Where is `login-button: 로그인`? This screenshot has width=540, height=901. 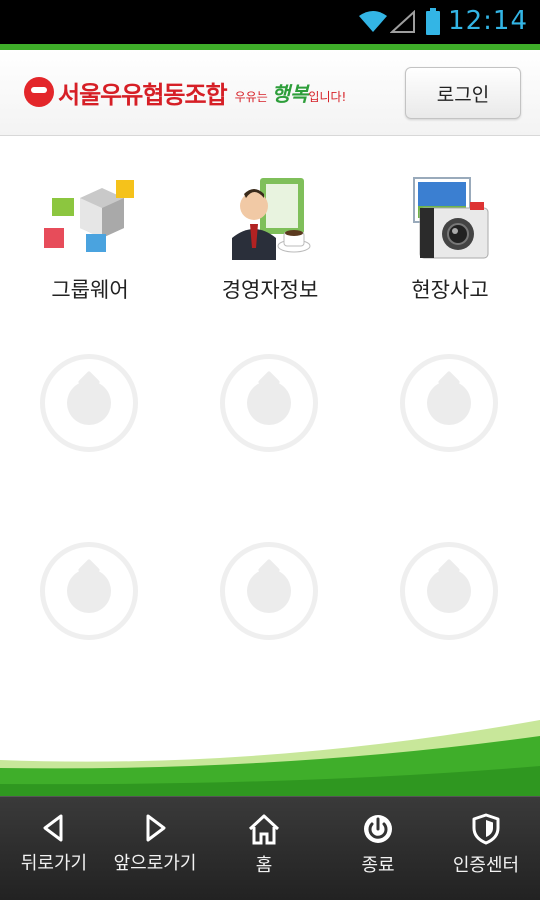
login-button: 로그인 is located at coordinates (463, 93).